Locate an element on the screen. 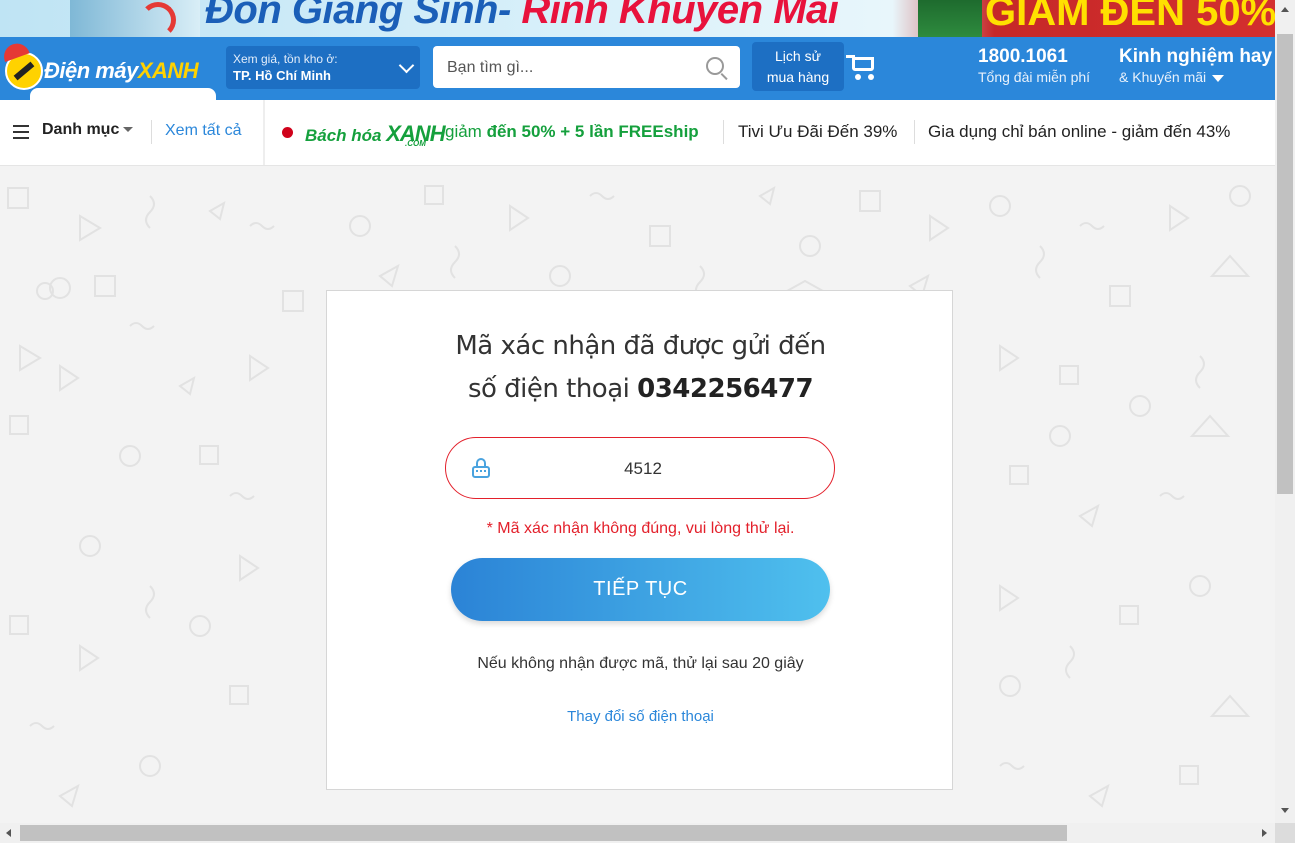  logo-snow-decoration is located at coordinates (123, 94).